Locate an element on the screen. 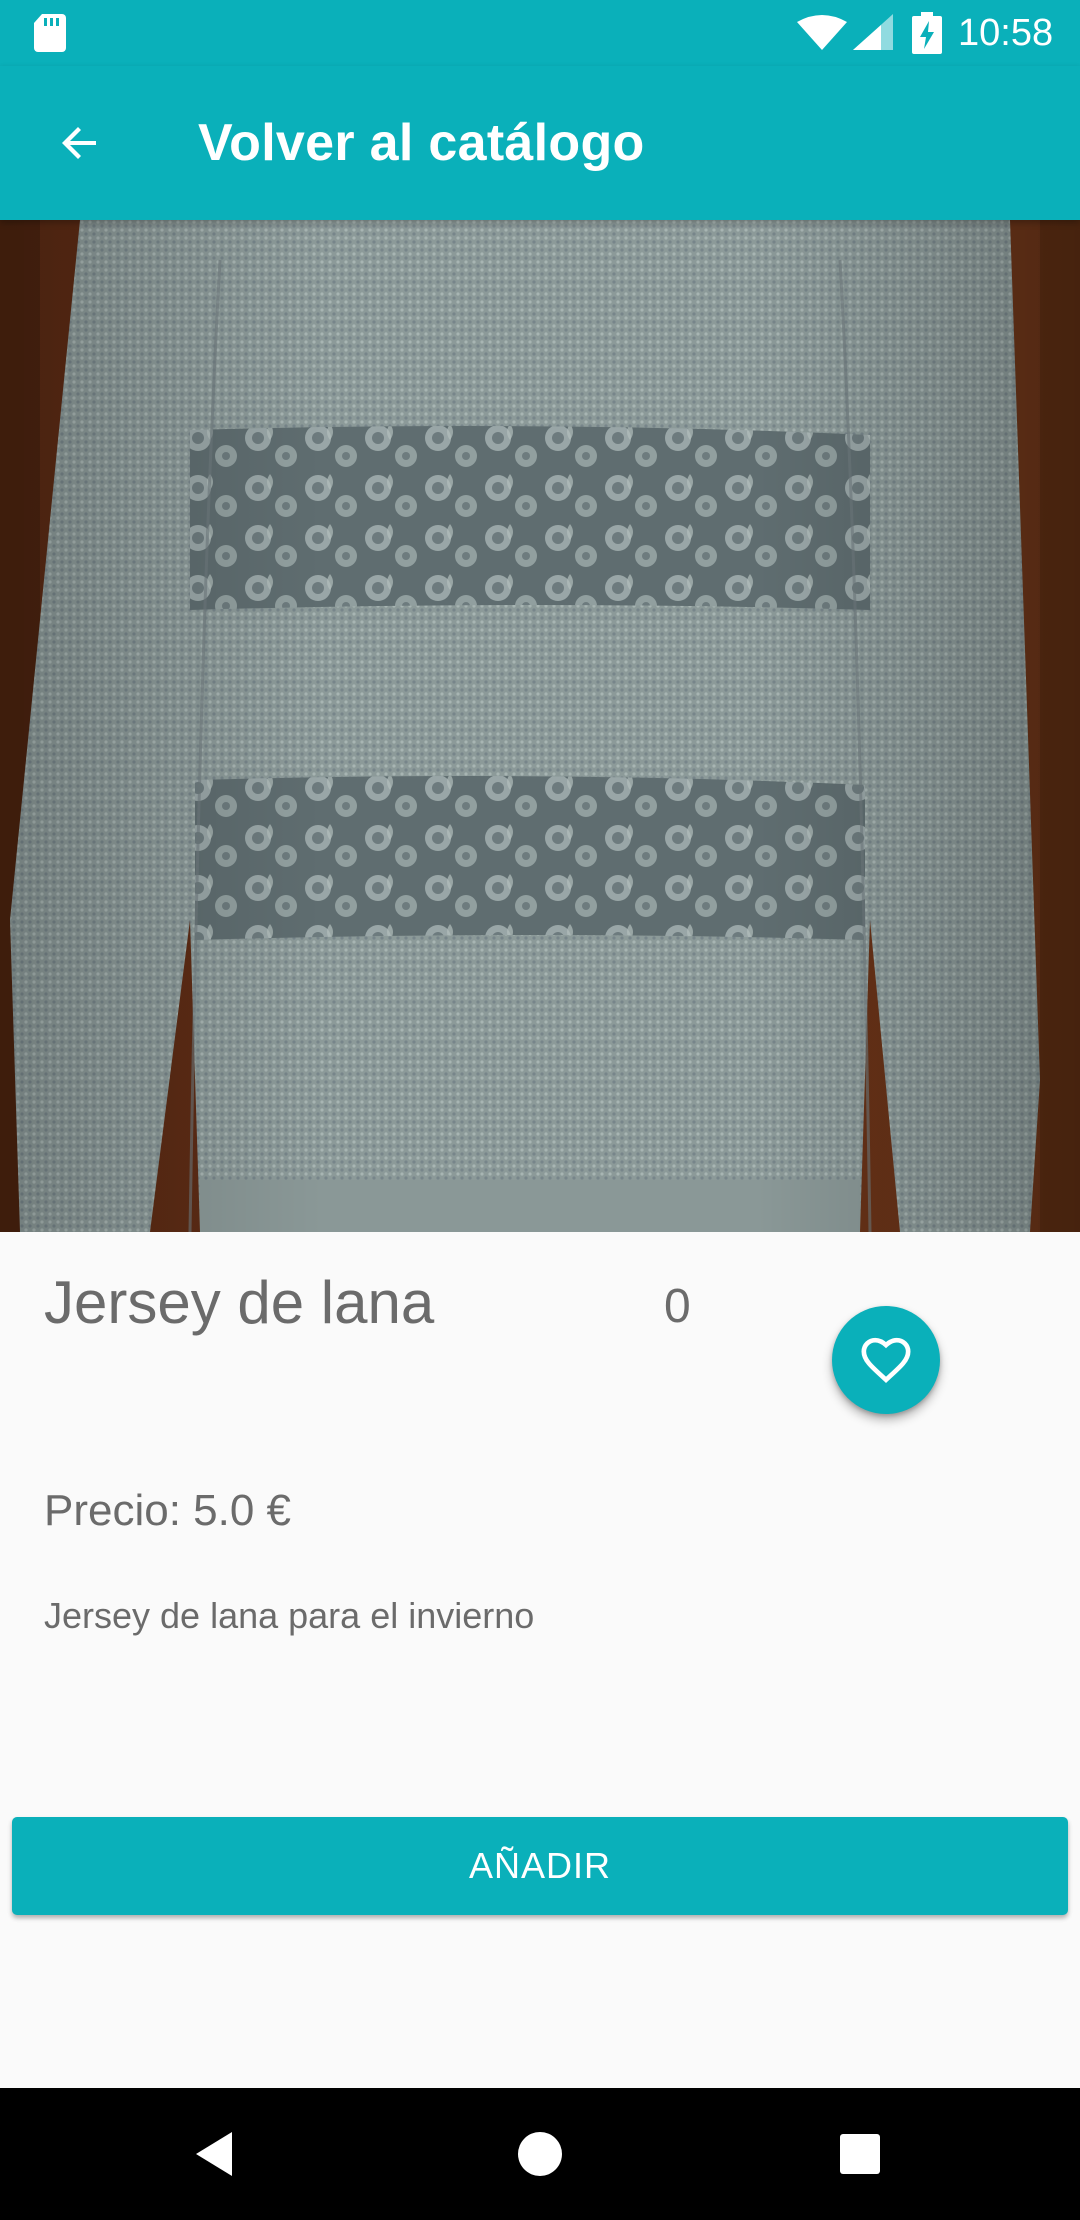 The height and width of the screenshot is (2220, 1080). like-count: 0 is located at coordinates (677, 1306).